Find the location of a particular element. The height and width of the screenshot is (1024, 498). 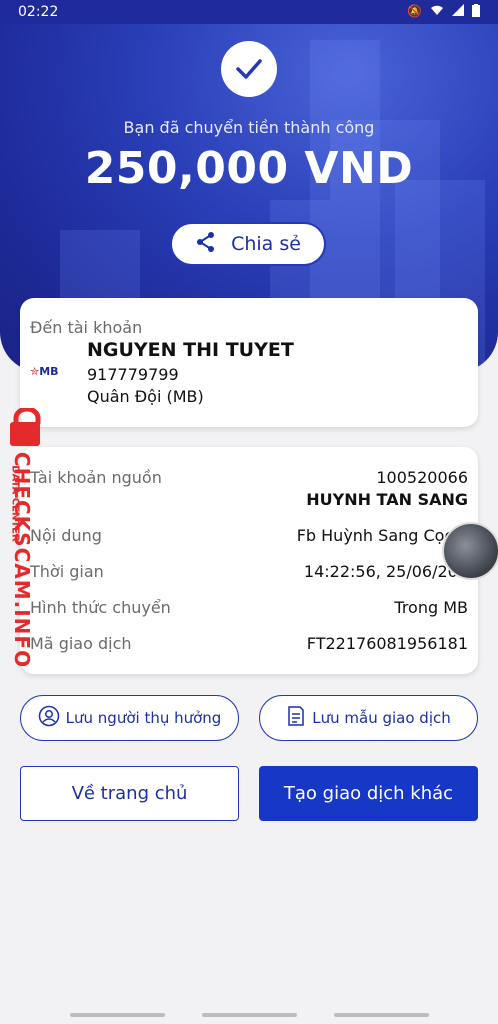

mute-icon: 🔕 is located at coordinates (414, 11).